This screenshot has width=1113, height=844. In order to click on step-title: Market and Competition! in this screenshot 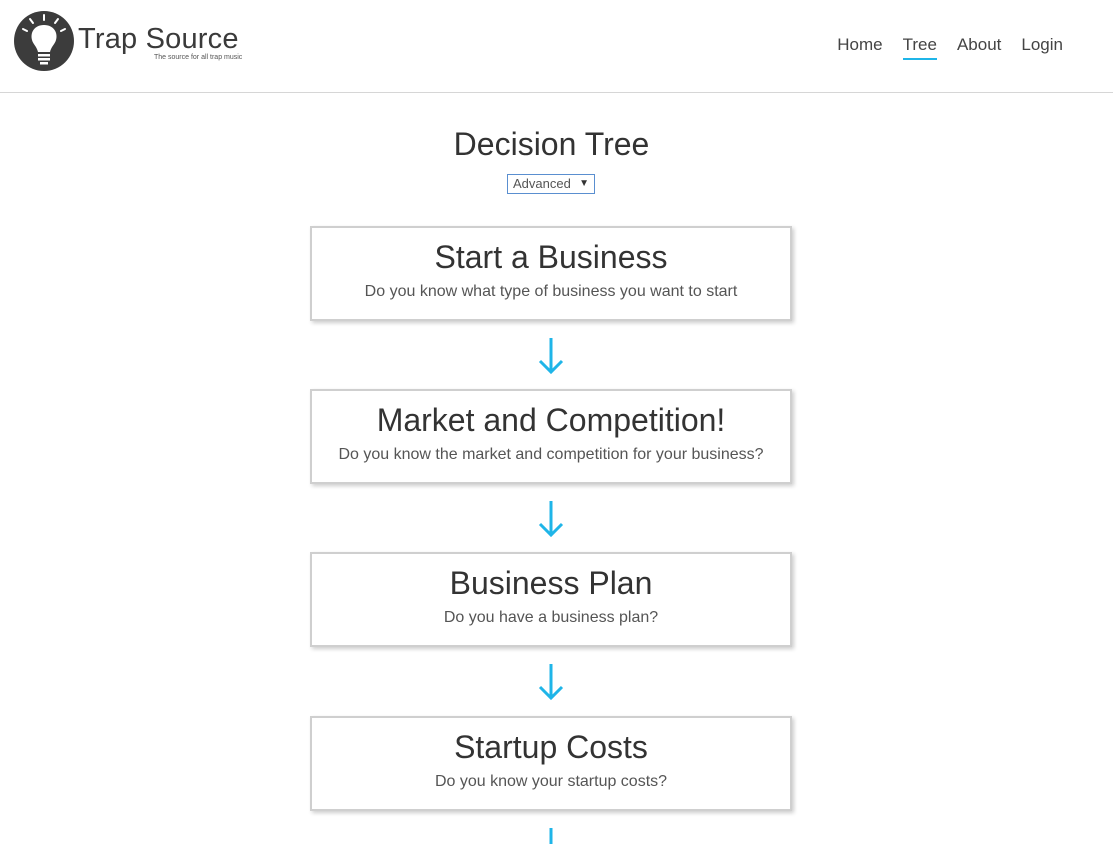, I will do `click(551, 420)`.